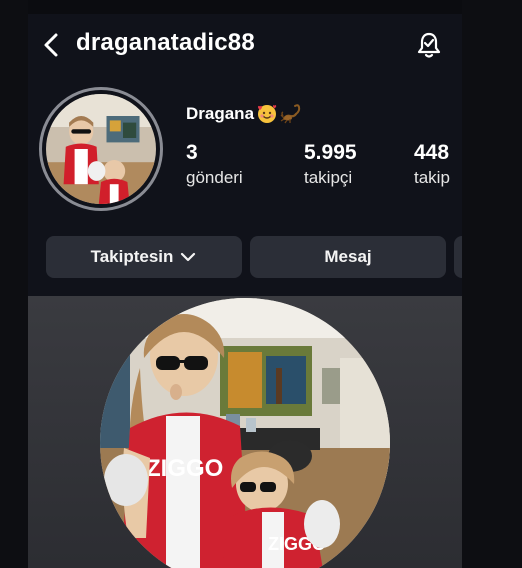 The image size is (522, 568). Describe the element at coordinates (432, 152) in the screenshot. I see `following-count: 448` at that location.